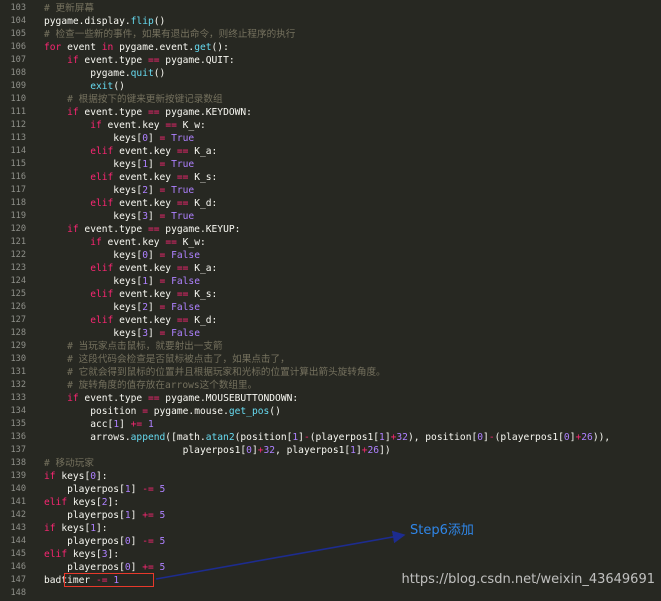  I want to click on annotation-arrow-line, so click(280, 555).